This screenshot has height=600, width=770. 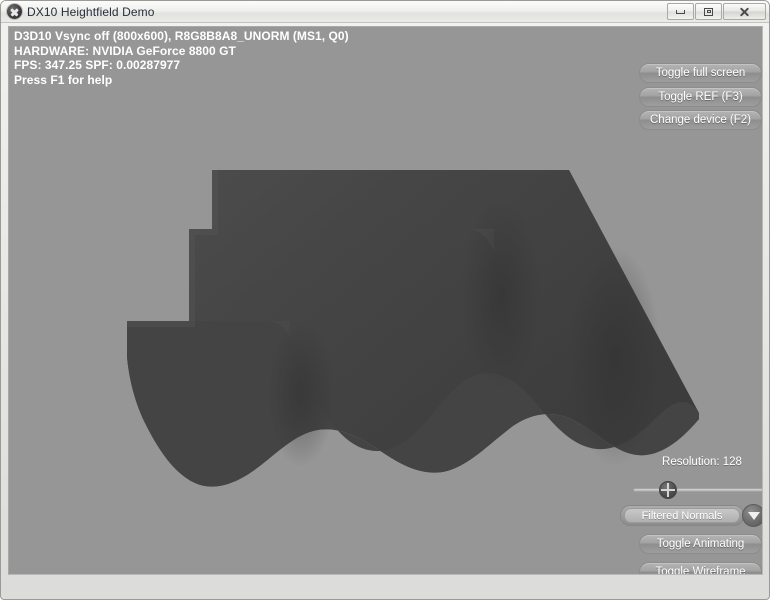 I want to click on maximize-icon, so click(x=708, y=11).